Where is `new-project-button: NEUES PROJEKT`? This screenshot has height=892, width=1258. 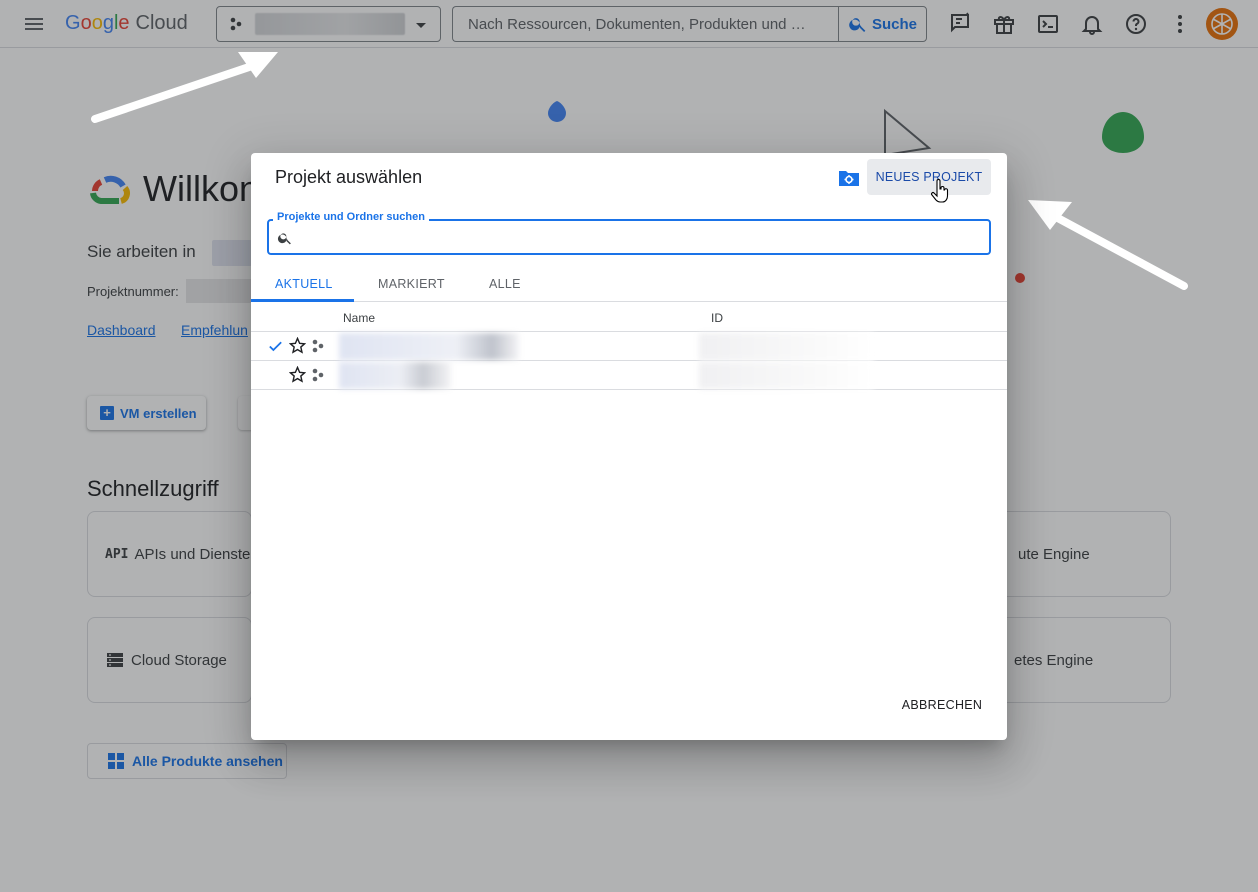
new-project-button: NEUES PROJEKT is located at coordinates (929, 177).